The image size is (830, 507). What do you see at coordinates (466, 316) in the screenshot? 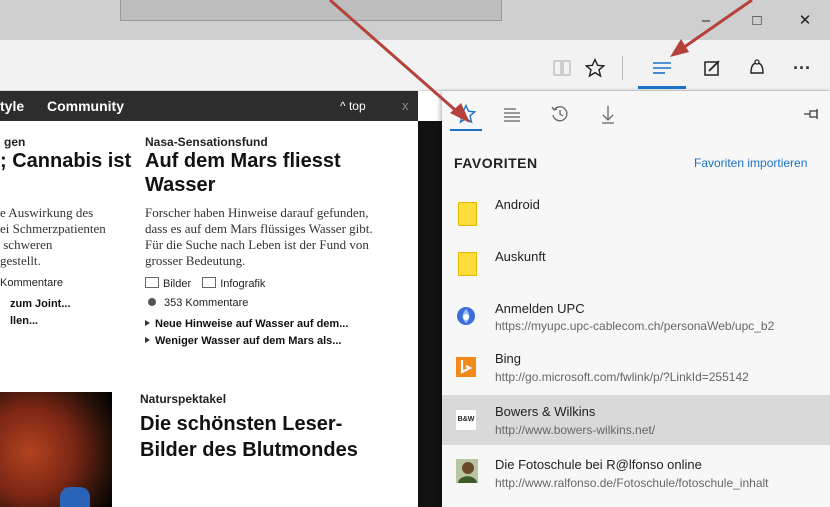
I see `upc-icon` at bounding box center [466, 316].